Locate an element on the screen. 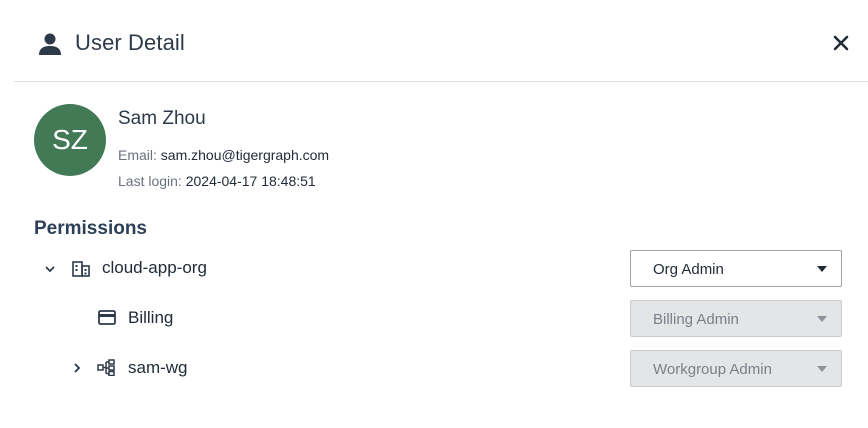 This screenshot has width=868, height=428. workgroup-role-value: Workgroup Admin is located at coordinates (712, 369).